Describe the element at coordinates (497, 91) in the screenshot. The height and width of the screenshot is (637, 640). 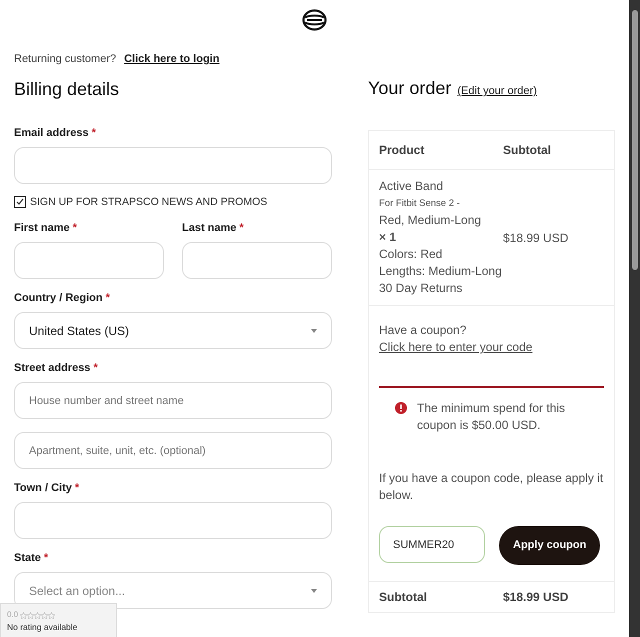
I see `edit-order-link: (Edit your order)` at that location.